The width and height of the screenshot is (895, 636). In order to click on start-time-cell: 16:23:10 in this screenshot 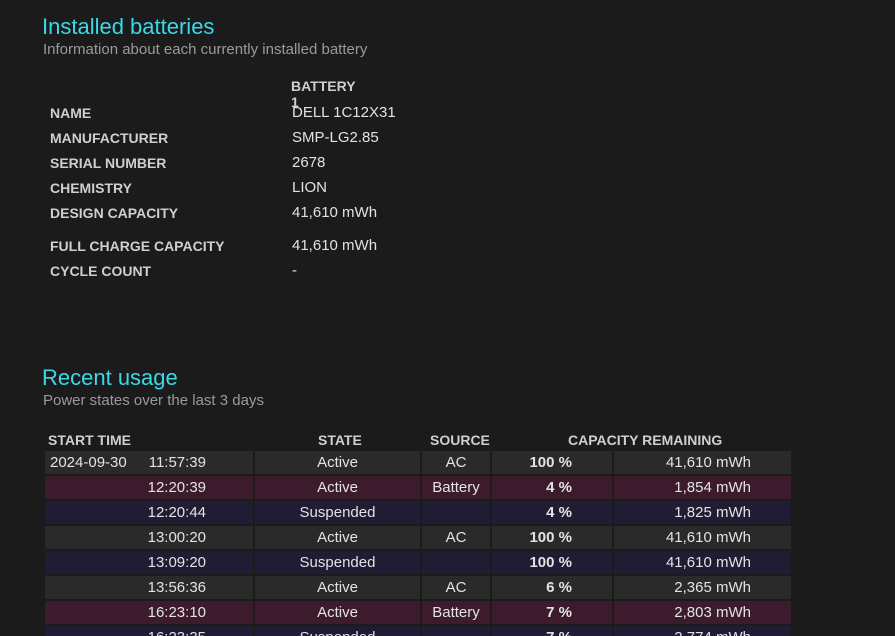, I will do `click(149, 612)`.